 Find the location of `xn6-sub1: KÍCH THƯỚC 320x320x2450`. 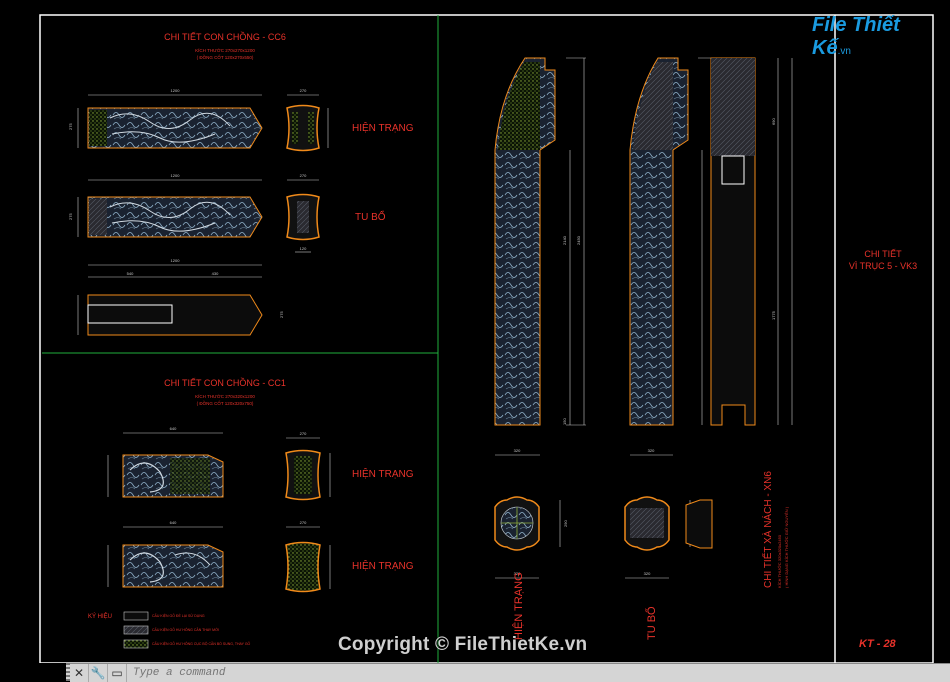

xn6-sub1: KÍCH THƯỚC 320x320x2450 is located at coordinates (779, 561).